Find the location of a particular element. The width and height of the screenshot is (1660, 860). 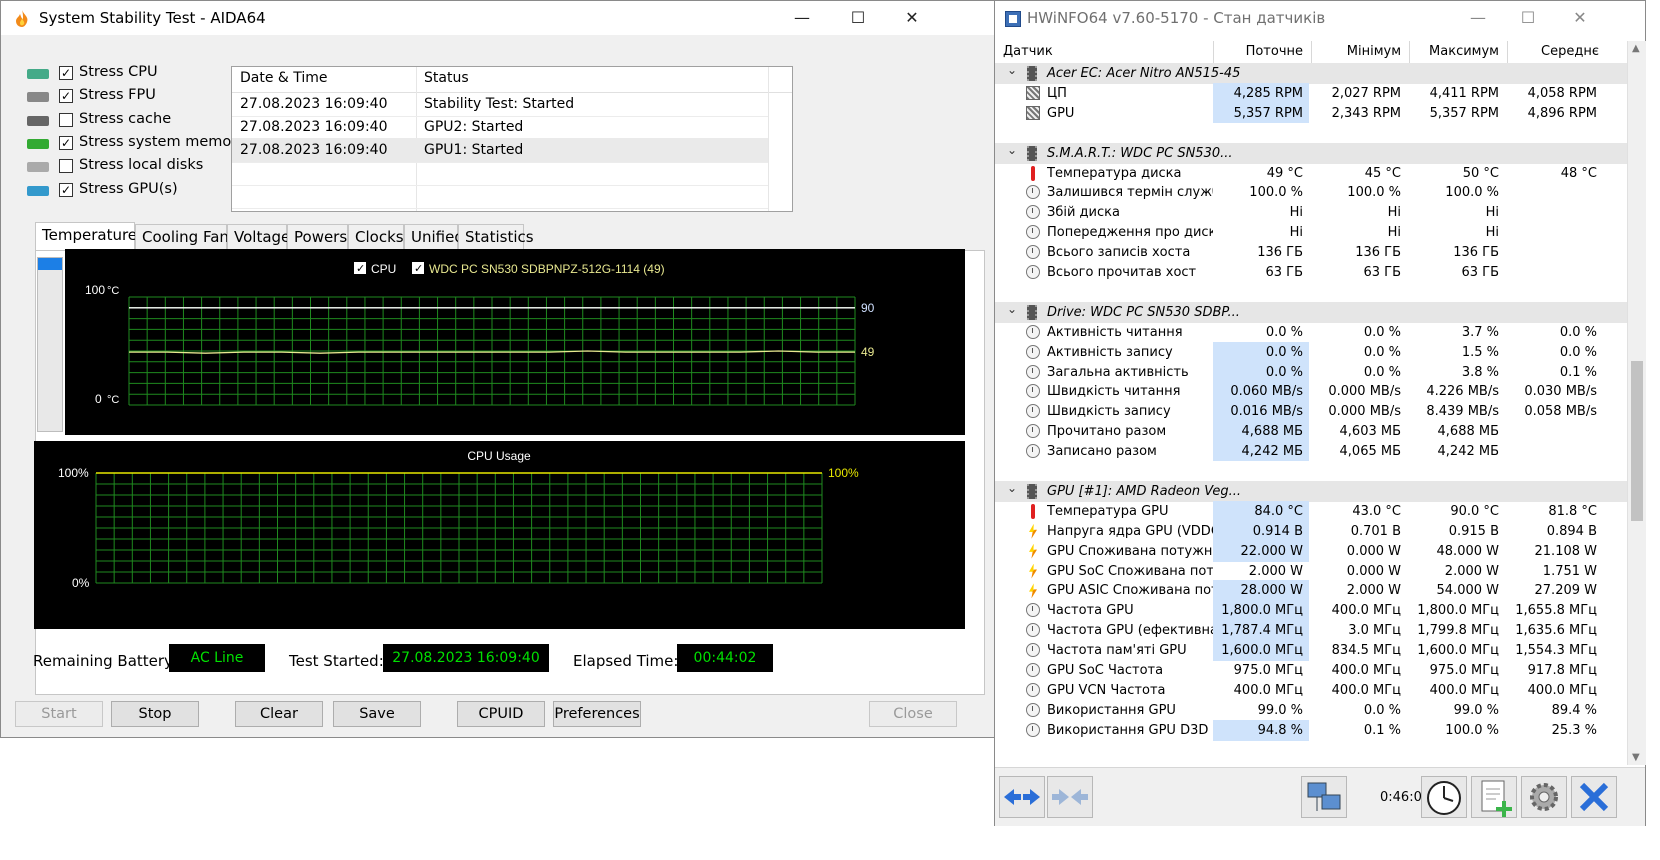

clear-button: Clear is located at coordinates (279, 714).